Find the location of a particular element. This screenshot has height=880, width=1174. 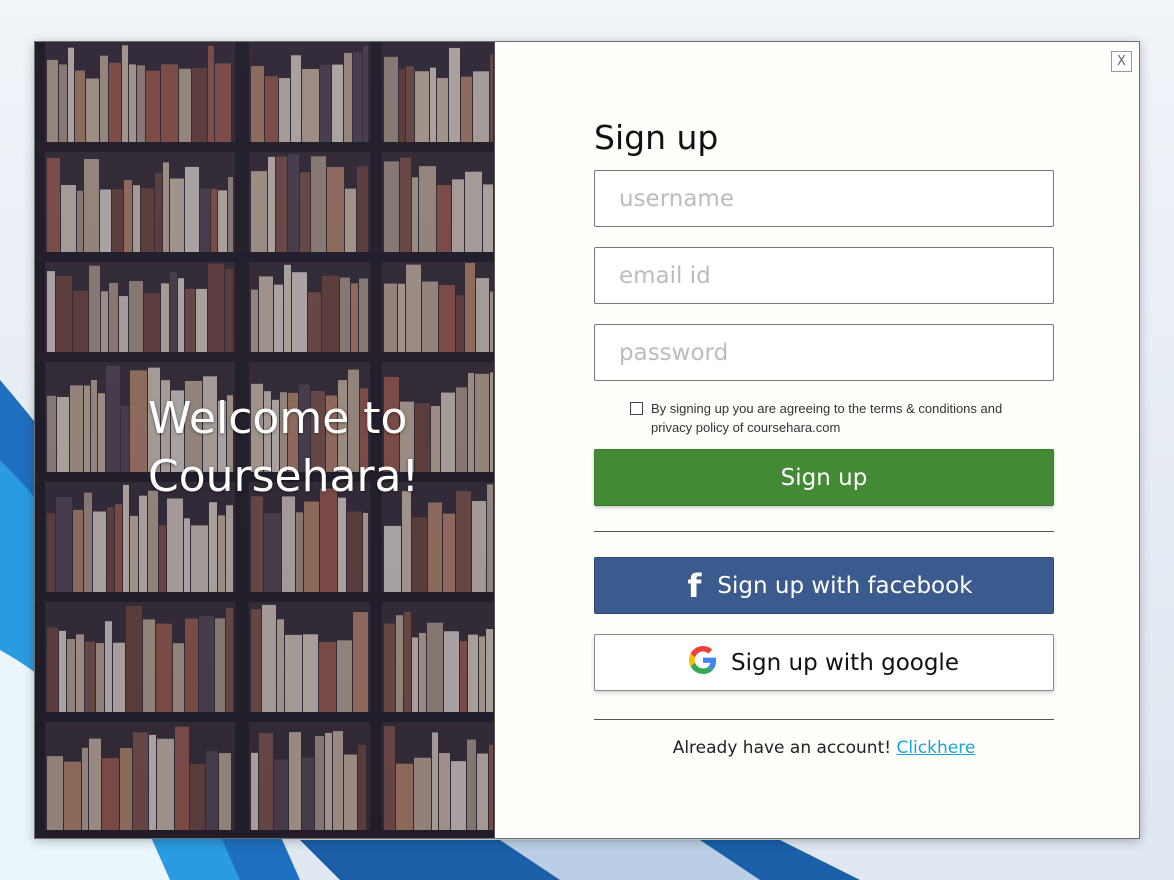

signup-button-label: Sign up is located at coordinates (824, 477).